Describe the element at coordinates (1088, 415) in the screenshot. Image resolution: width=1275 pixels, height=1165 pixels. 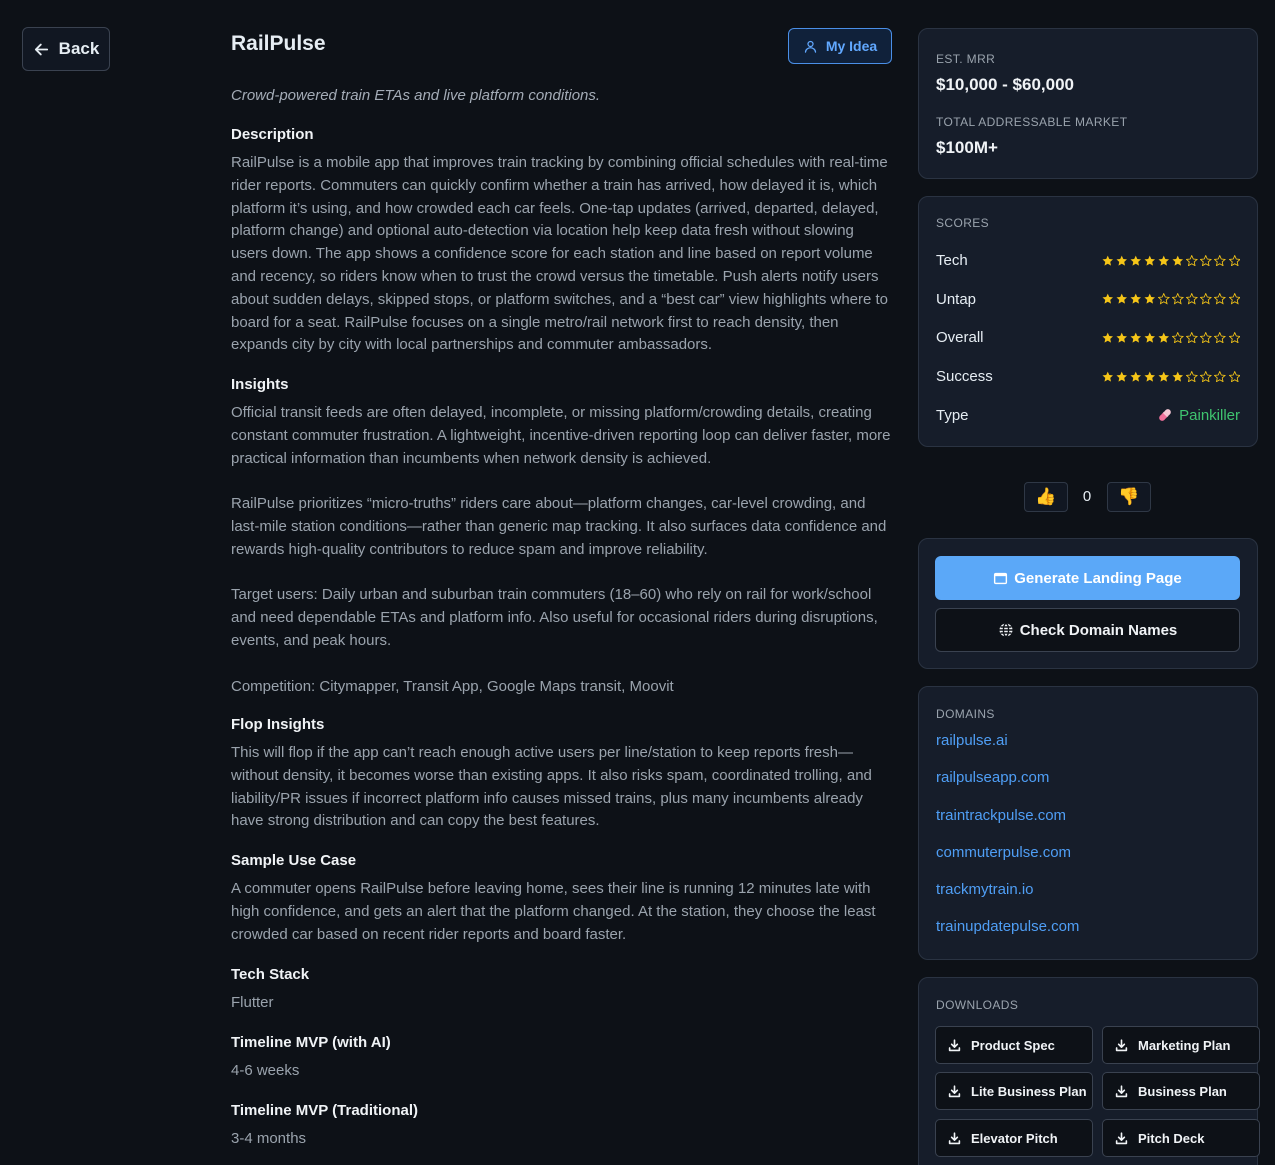
I see `type-row: Type Painkiller` at that location.